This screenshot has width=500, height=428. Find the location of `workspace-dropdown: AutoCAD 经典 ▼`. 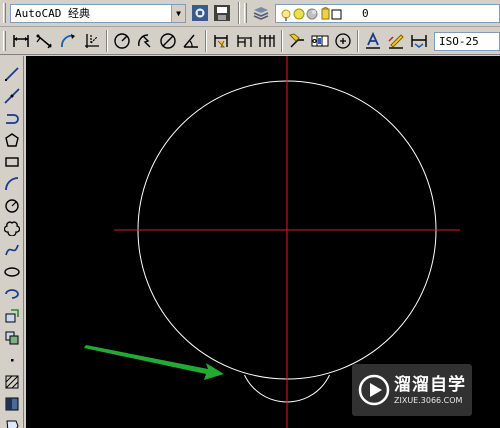

workspace-dropdown: AutoCAD 经典 ▼ is located at coordinates (98, 13).